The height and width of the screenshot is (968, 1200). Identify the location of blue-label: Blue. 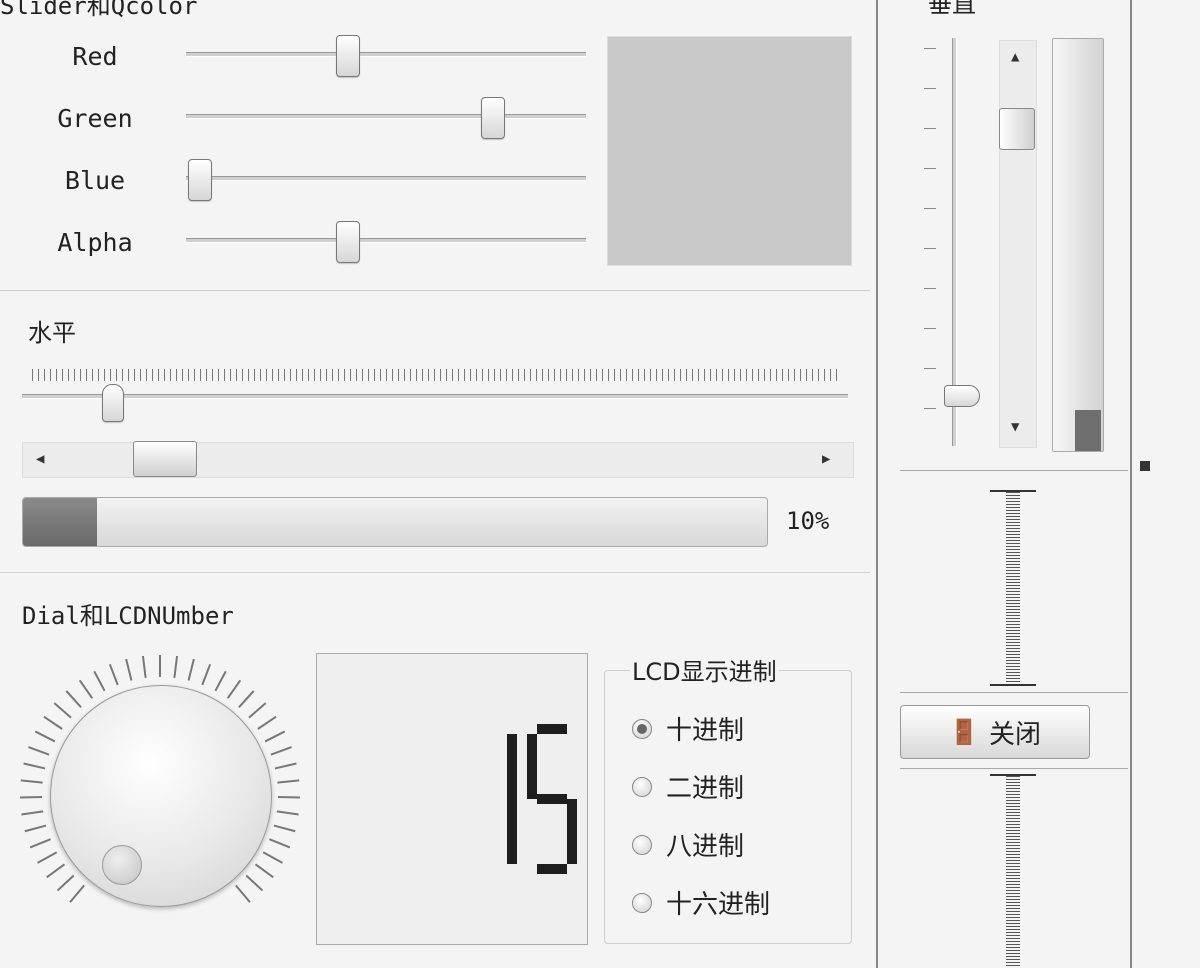
(95, 180).